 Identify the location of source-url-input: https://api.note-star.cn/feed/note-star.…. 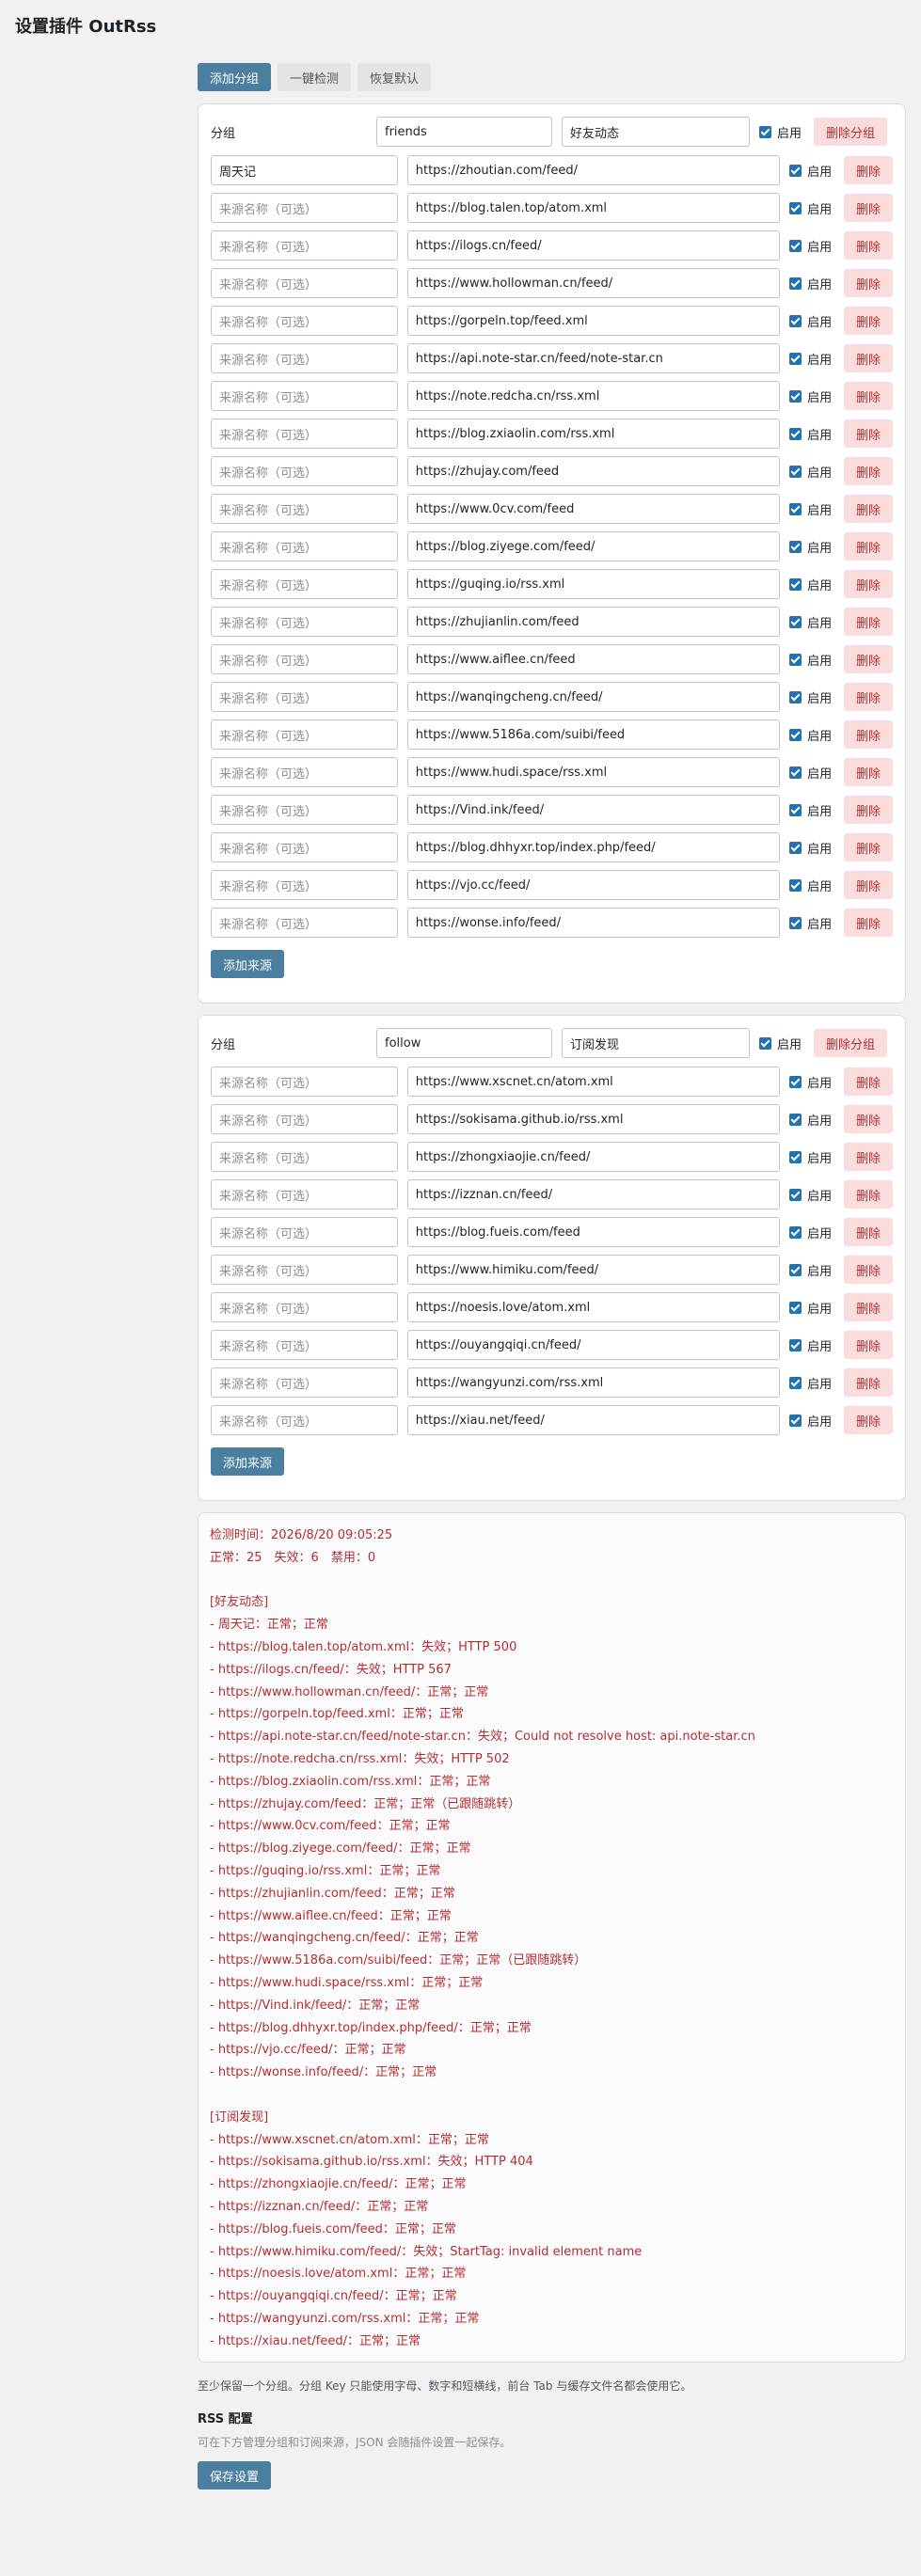
(593, 358).